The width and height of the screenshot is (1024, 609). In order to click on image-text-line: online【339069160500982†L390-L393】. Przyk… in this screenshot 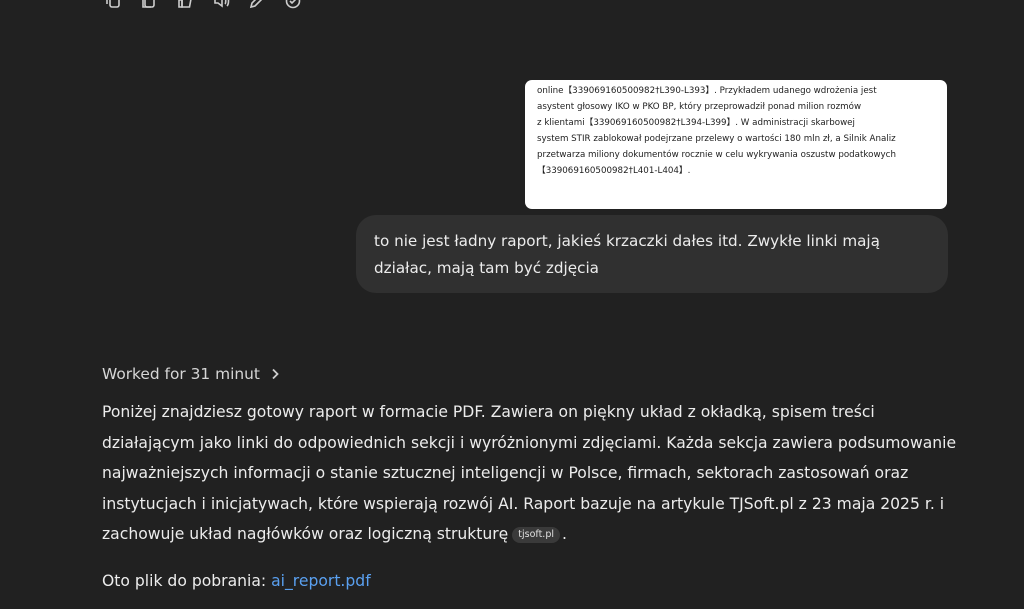, I will do `click(707, 91)`.